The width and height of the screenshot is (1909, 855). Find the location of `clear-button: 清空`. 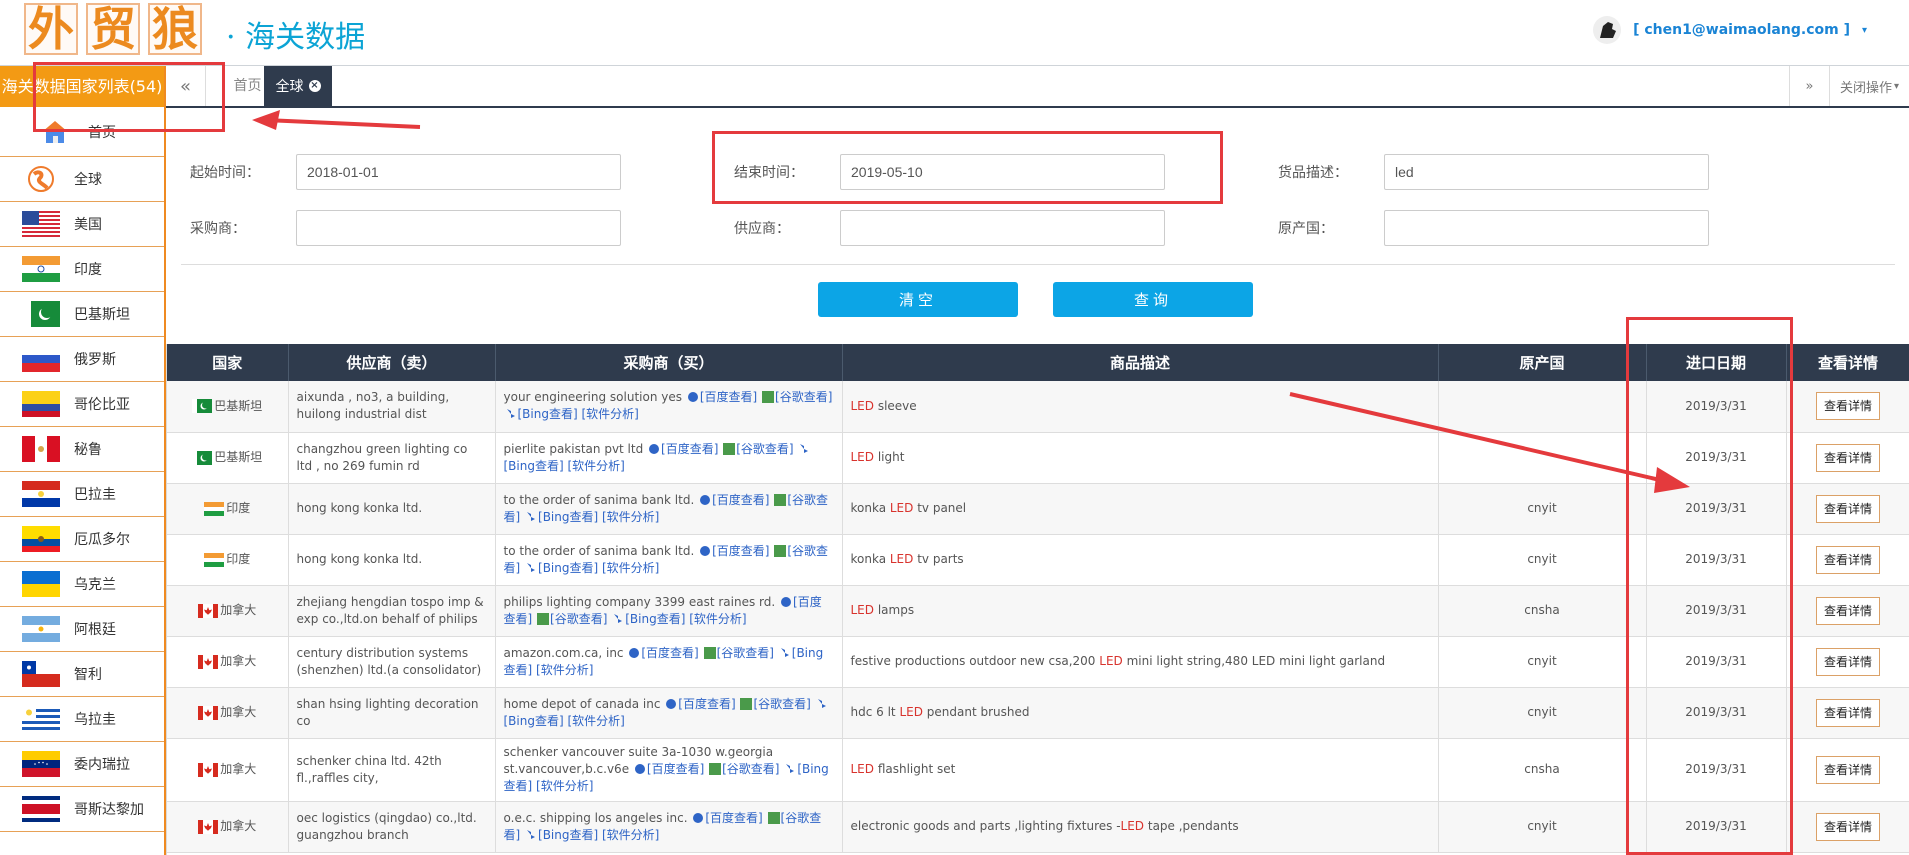

clear-button: 清空 is located at coordinates (918, 299).